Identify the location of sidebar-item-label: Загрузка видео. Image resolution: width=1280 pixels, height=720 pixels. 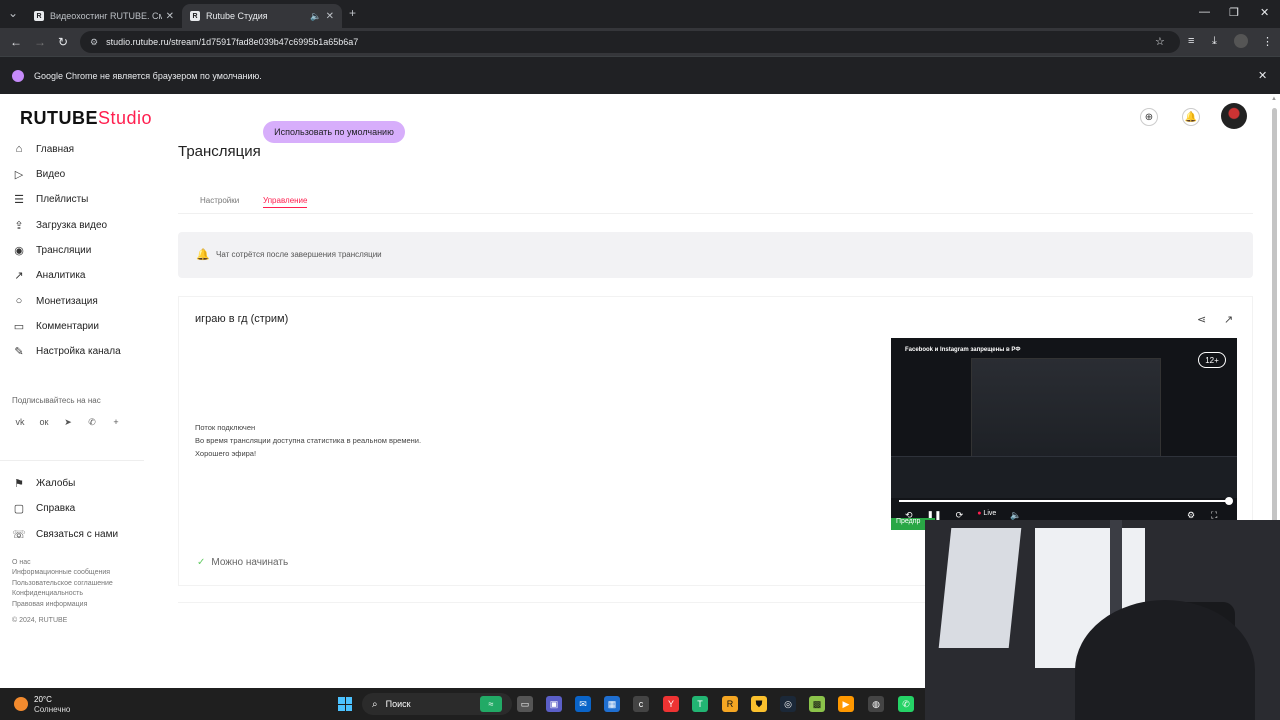
(72, 225).